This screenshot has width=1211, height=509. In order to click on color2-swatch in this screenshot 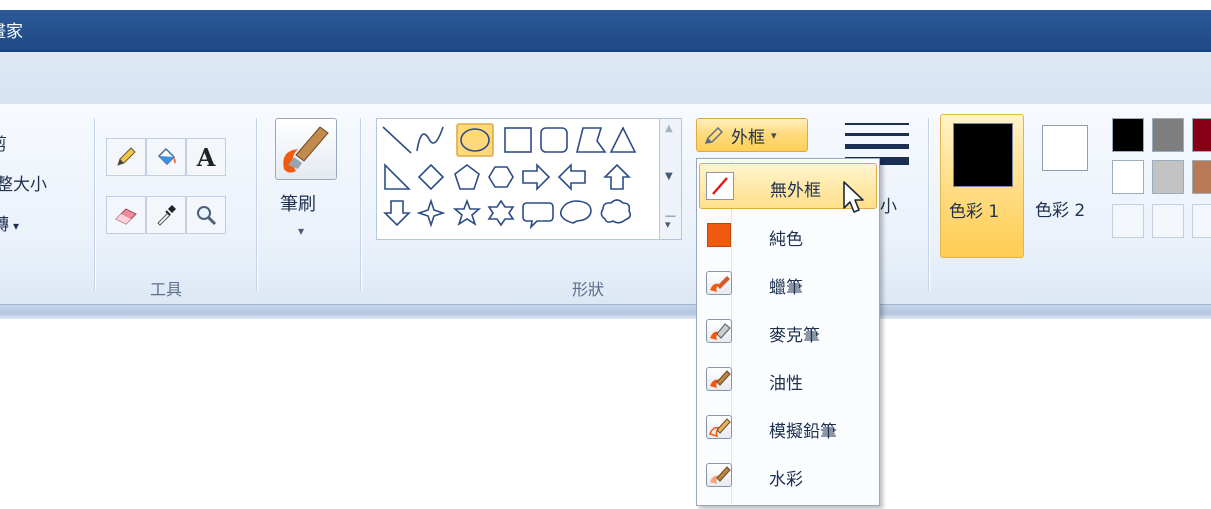, I will do `click(1065, 148)`.